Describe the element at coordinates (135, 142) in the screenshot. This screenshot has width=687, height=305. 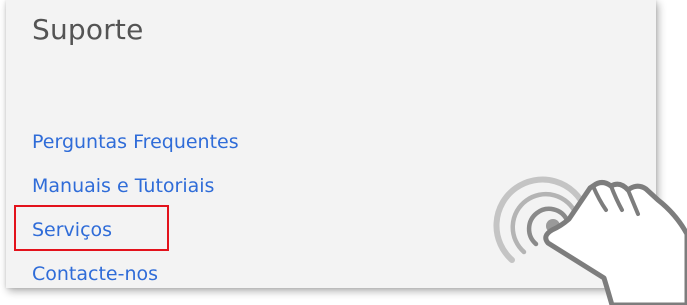
I see `link-perguntas-frequentes: Perguntas Frequentes` at that location.